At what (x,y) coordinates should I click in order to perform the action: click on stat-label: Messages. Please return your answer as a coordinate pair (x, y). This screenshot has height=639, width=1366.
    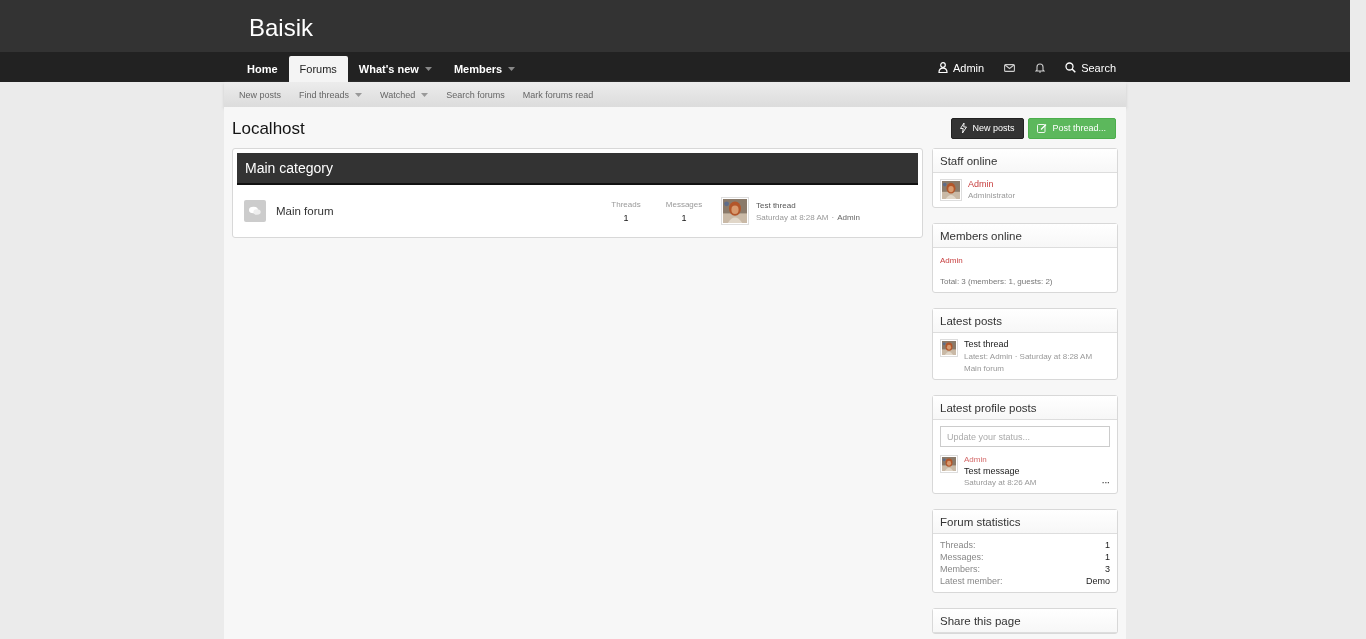
    Looking at the image, I should click on (684, 204).